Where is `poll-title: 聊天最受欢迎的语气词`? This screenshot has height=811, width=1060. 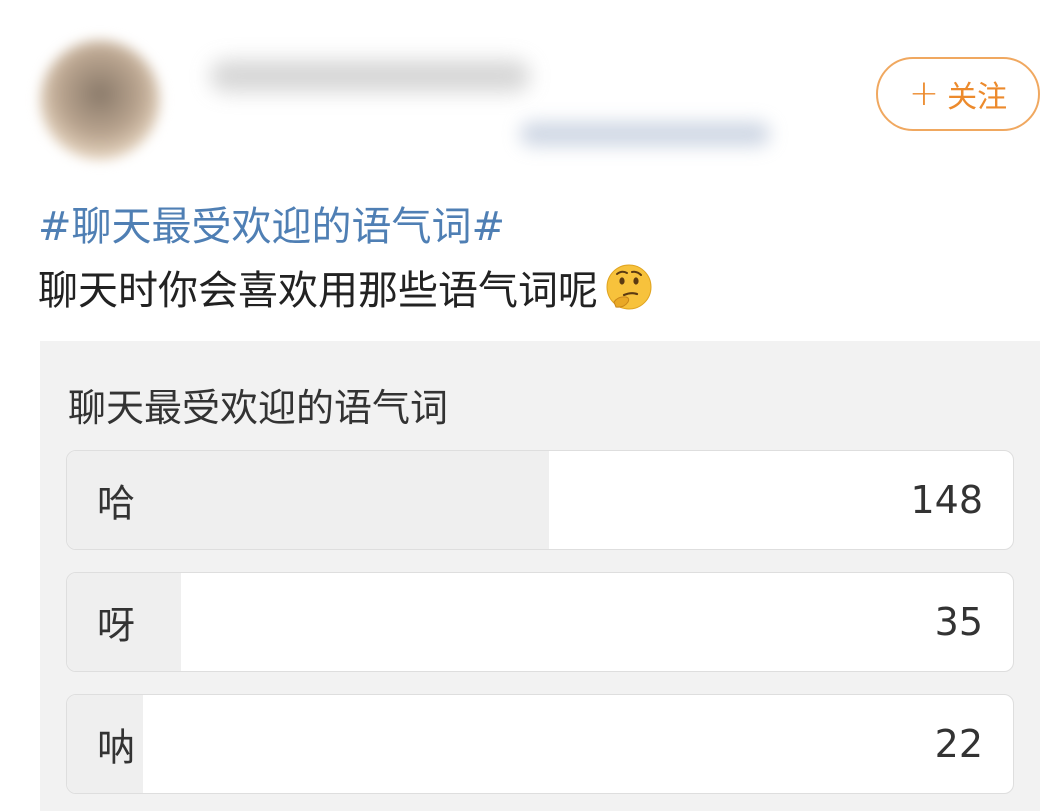
poll-title: 聊天最受欢迎的语气词 is located at coordinates (258, 408).